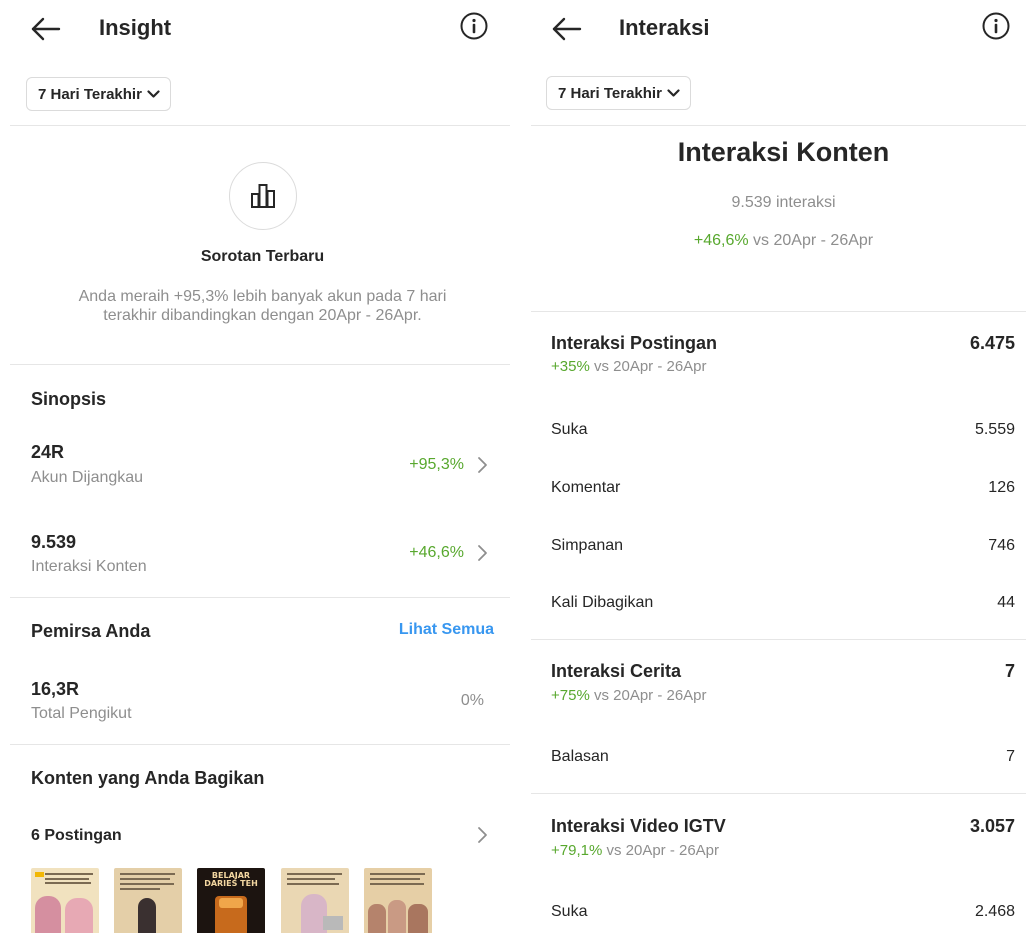  I want to click on change-value: +75%, so click(570, 695).